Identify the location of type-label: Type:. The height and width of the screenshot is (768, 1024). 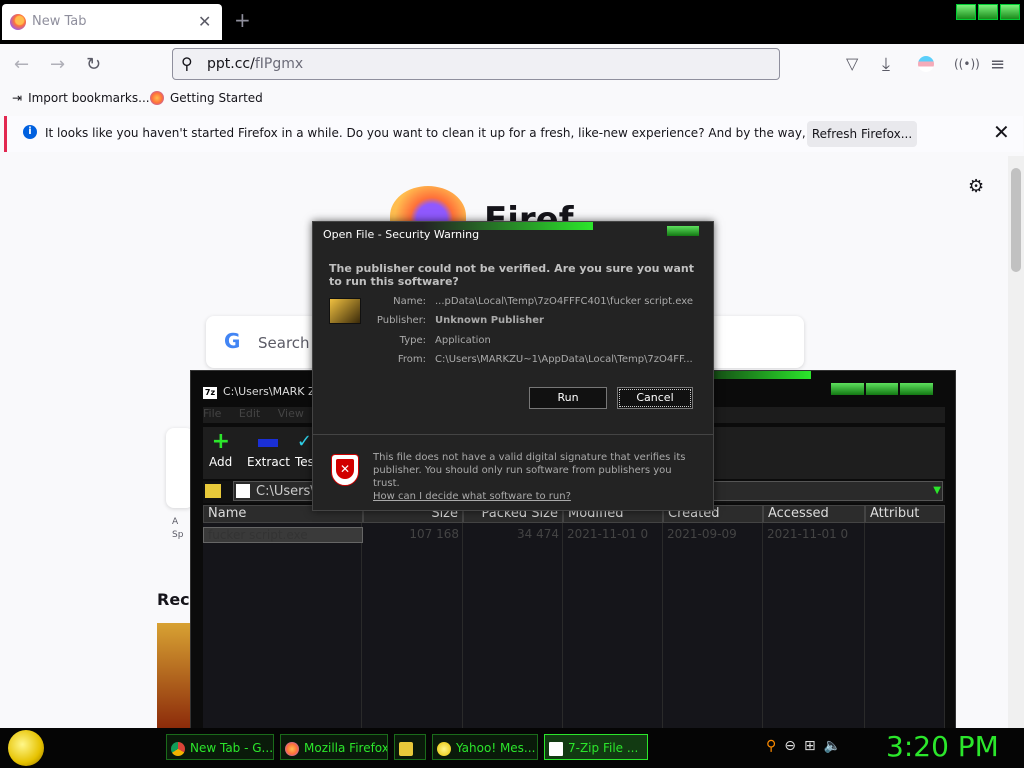
(412, 340).